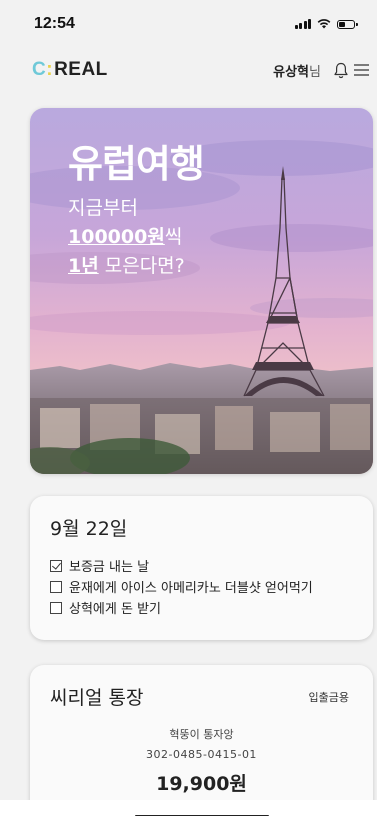 The width and height of the screenshot is (377, 816). Describe the element at coordinates (315, 72) in the screenshot. I see `user-honorific: 님` at that location.